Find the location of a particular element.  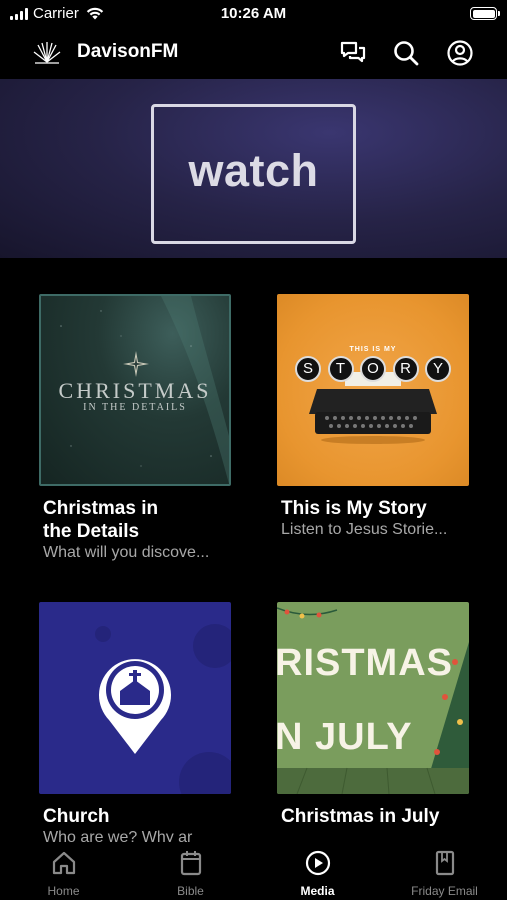

series-thumbnail: RISTMAS N JULY is located at coordinates (373, 698).